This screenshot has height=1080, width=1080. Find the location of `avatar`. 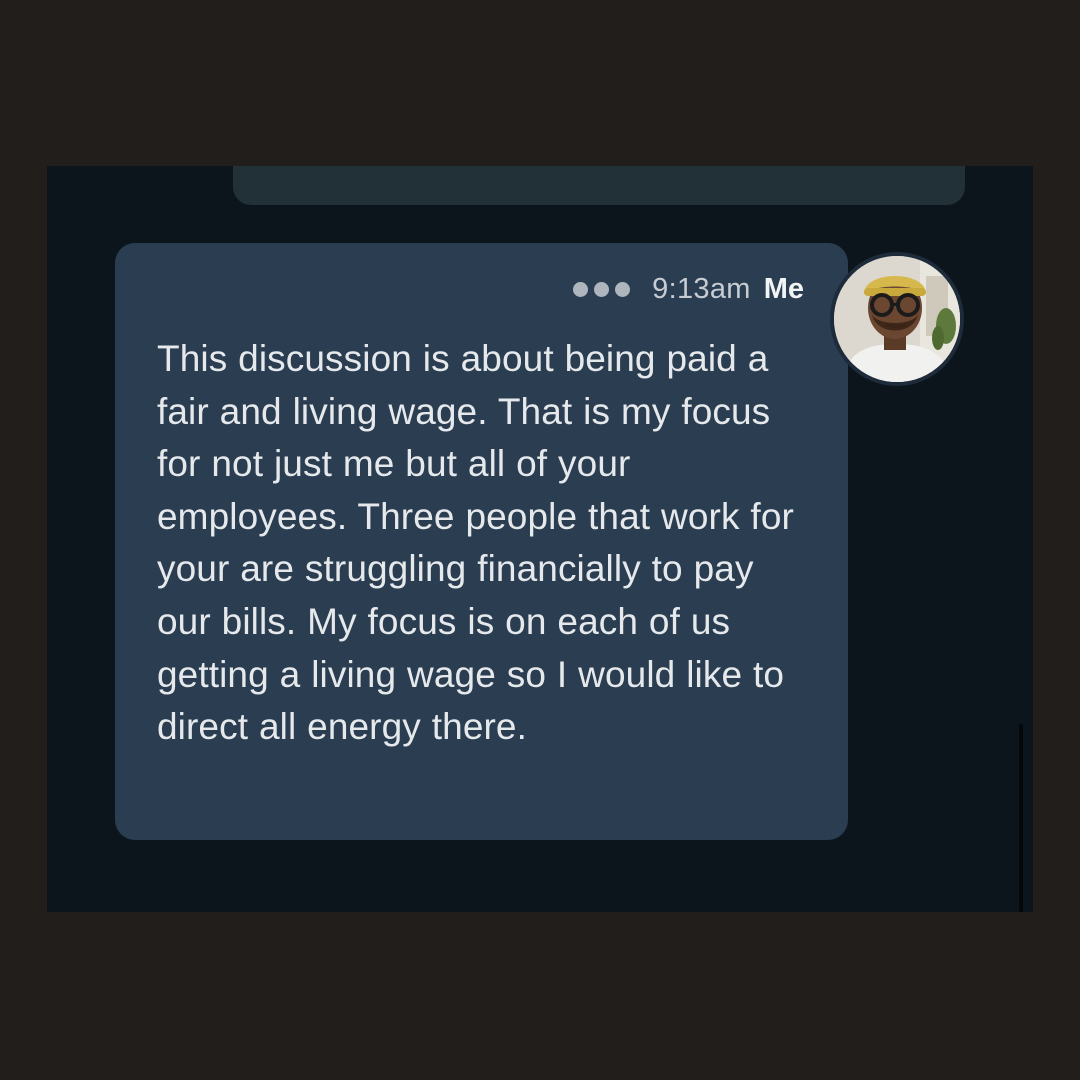

avatar is located at coordinates (897, 319).